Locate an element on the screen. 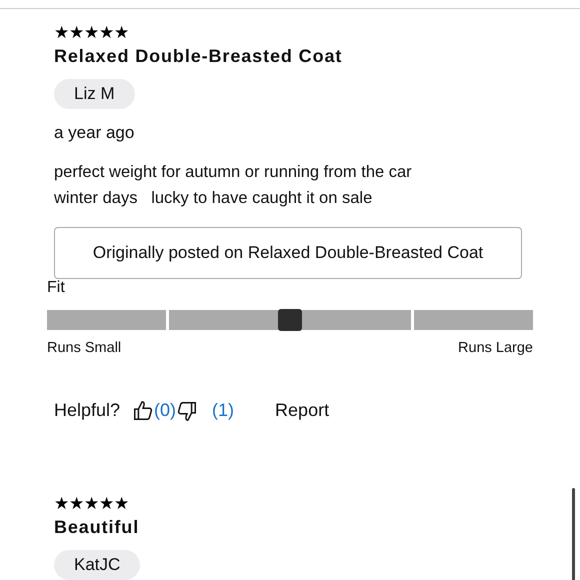 This screenshot has width=580, height=580. fit-label: Fit is located at coordinates (56, 287).